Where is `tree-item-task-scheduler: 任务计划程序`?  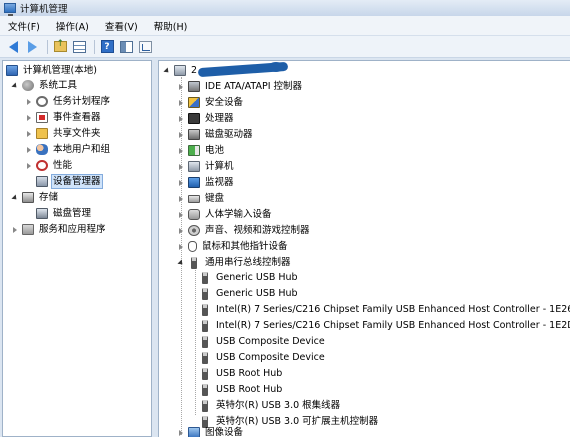
tree-item-task-scheduler: 任务计划程序 is located at coordinates (68, 101).